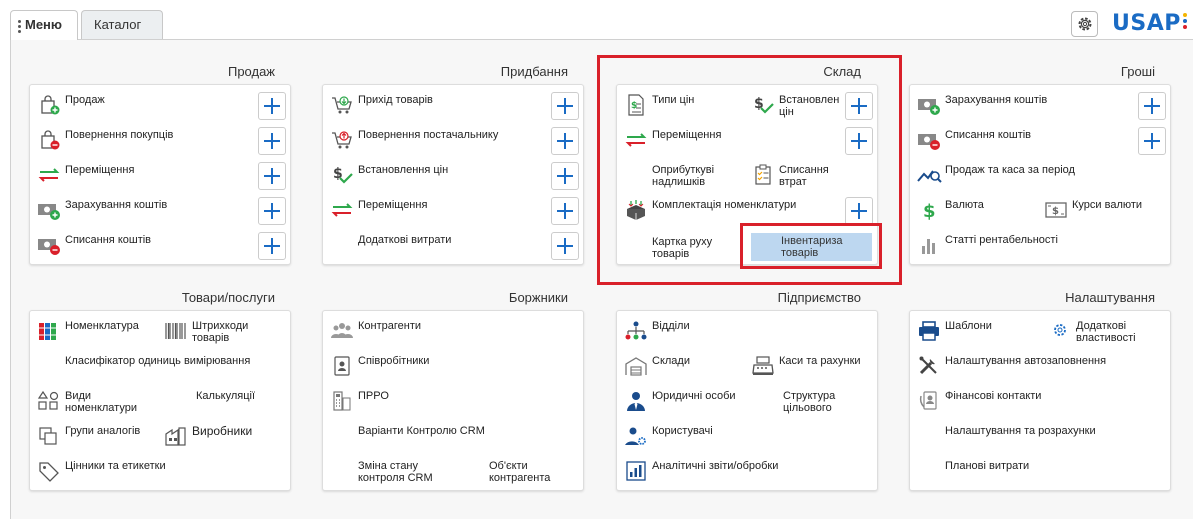 The image size is (1193, 519). I want to click on menu-item-warehouses: Склади, so click(656, 366).